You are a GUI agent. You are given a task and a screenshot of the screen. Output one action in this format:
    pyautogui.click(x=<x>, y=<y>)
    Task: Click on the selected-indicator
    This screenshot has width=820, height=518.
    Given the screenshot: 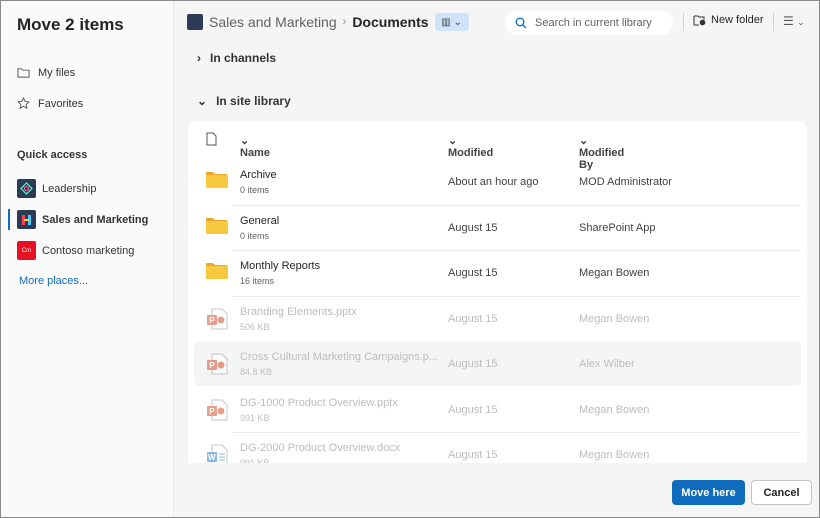 What is the action you would take?
    pyautogui.click(x=9, y=219)
    